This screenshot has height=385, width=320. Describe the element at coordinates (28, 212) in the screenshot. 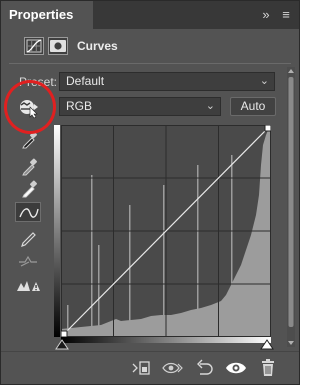

I see `edit-points-curve-icon` at that location.